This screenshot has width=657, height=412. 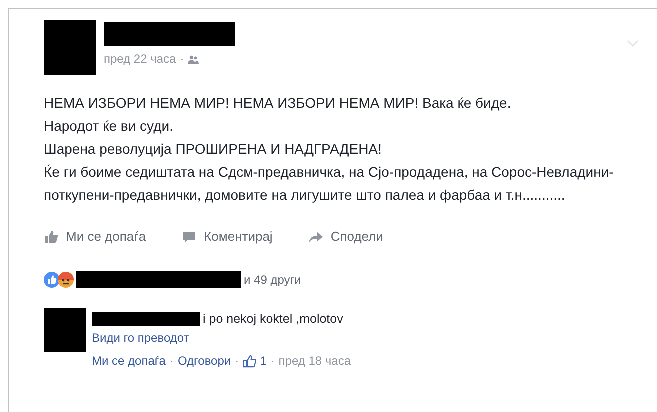 I want to click on speech-bubble-icon, so click(x=189, y=237).